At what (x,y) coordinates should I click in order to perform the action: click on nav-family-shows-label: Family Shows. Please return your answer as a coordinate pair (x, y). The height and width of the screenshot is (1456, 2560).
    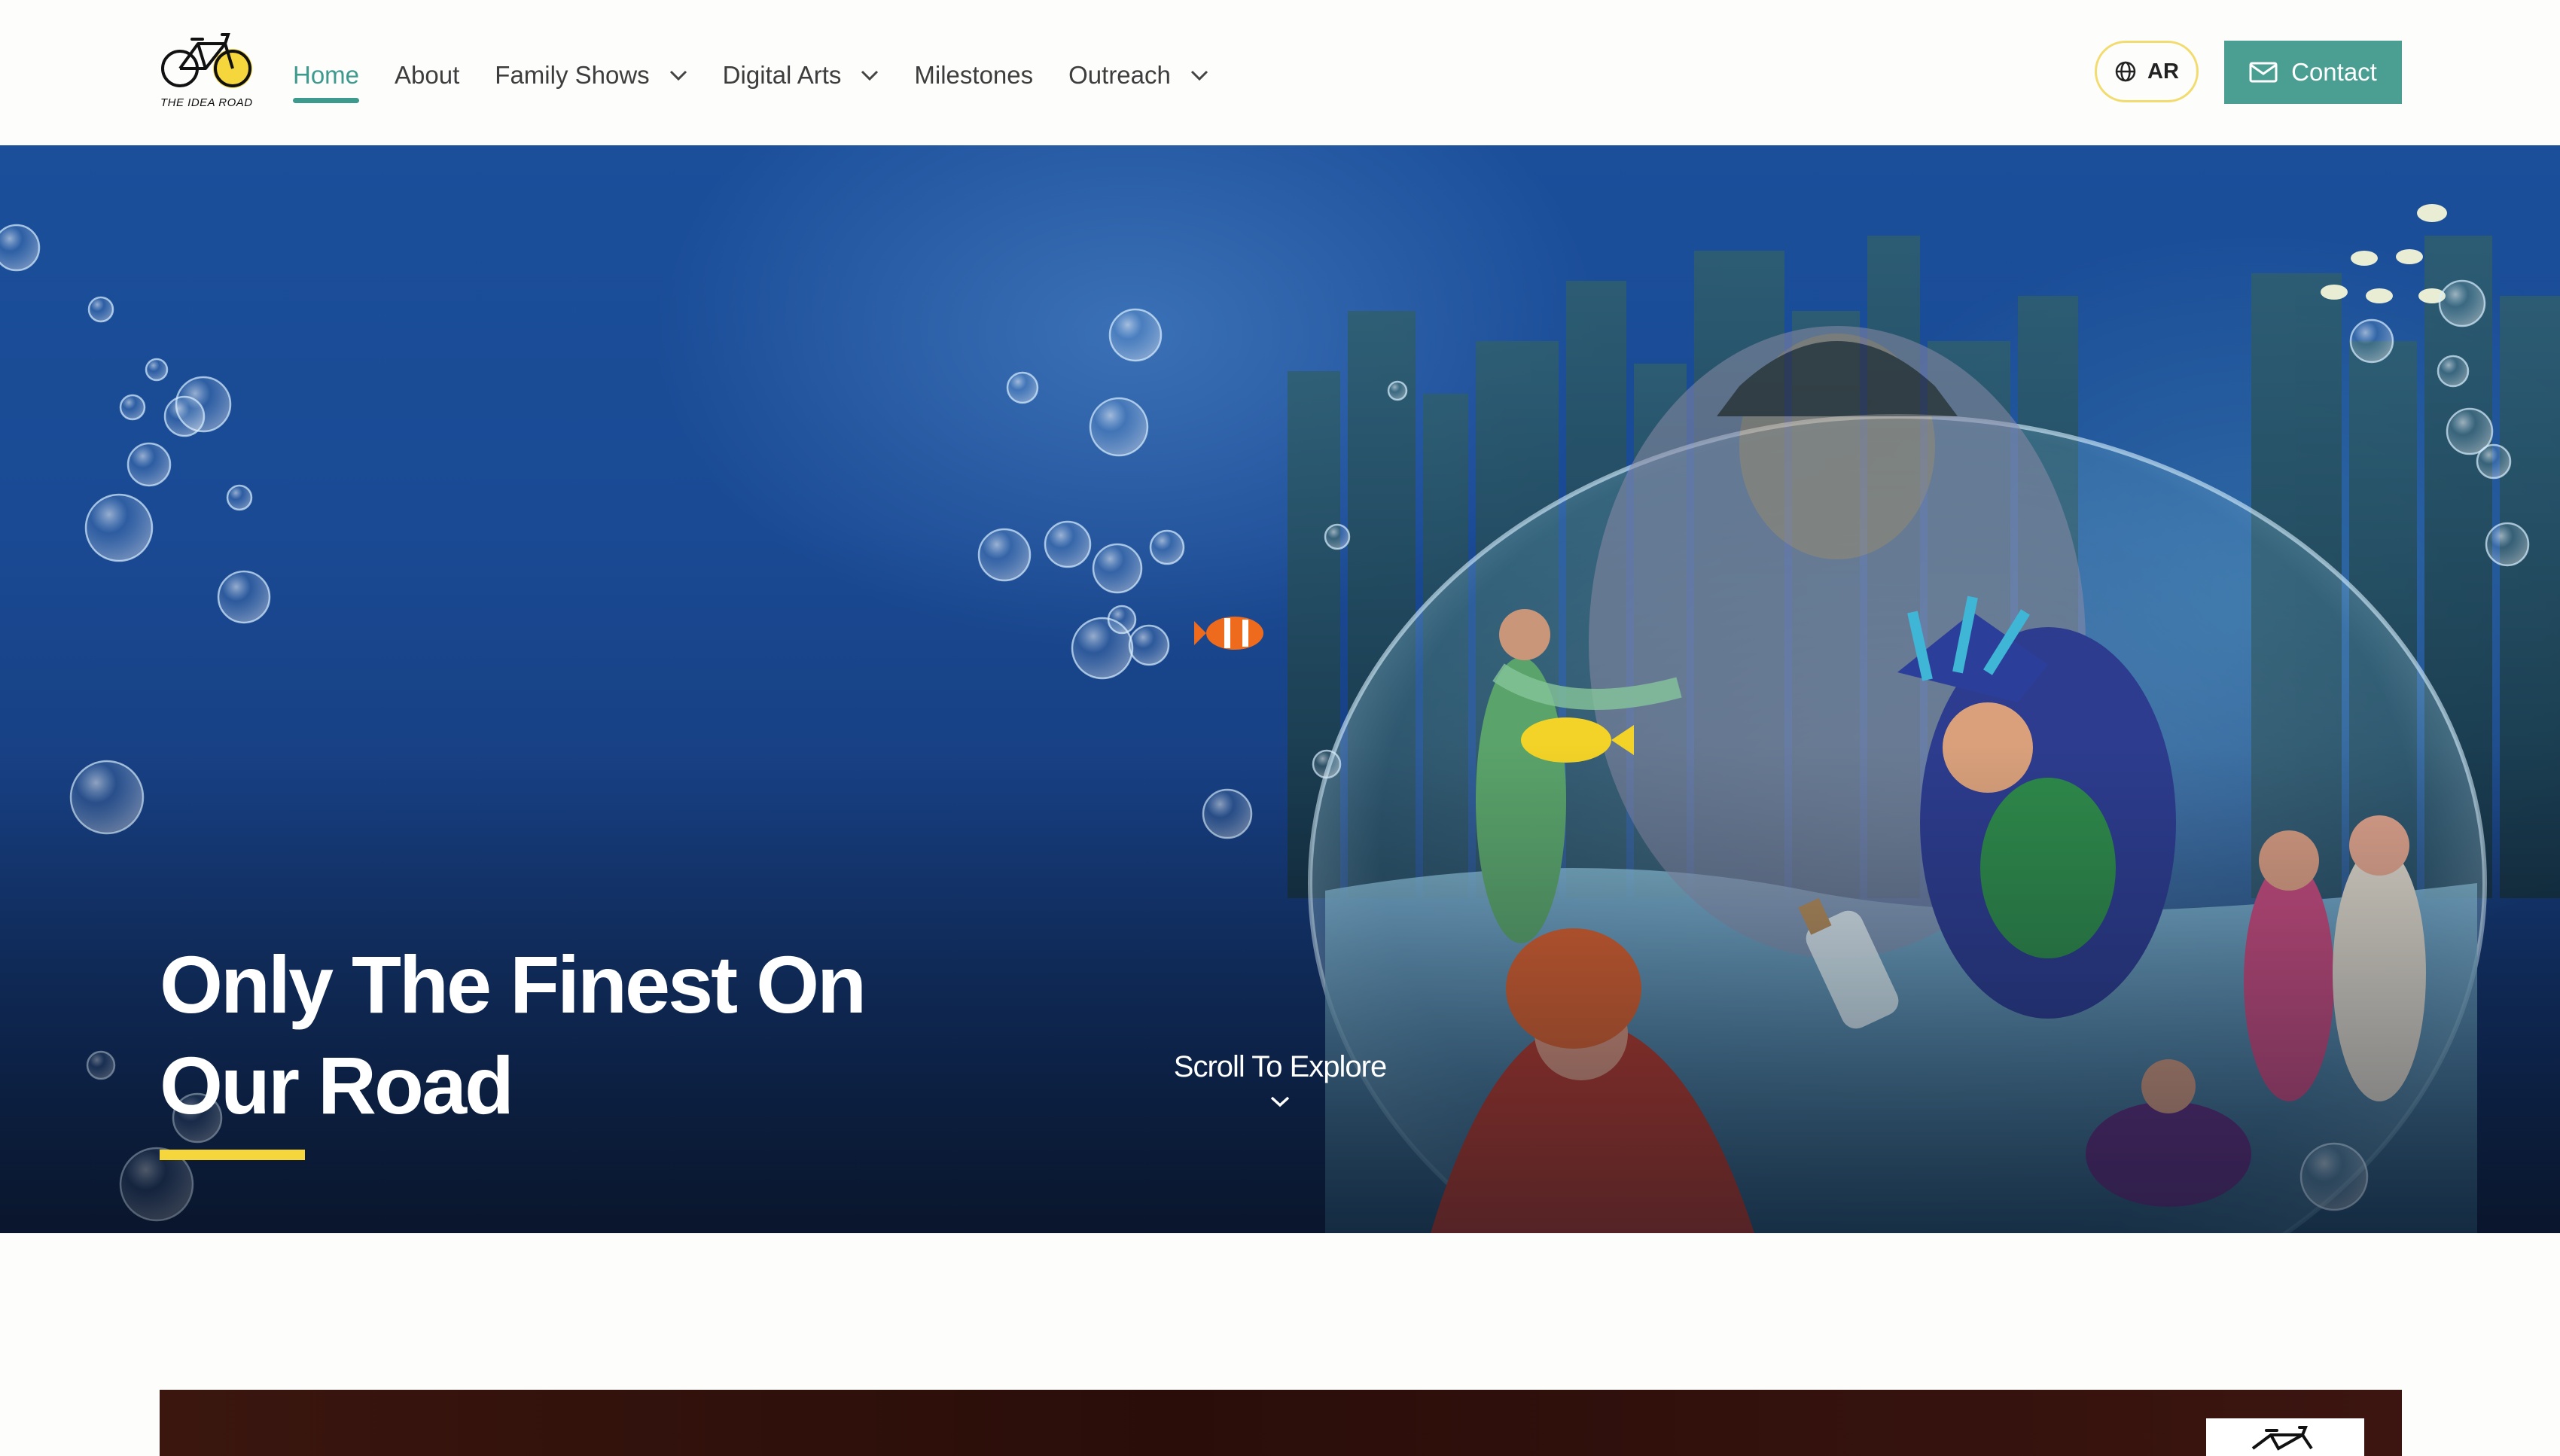
    Looking at the image, I should click on (572, 75).